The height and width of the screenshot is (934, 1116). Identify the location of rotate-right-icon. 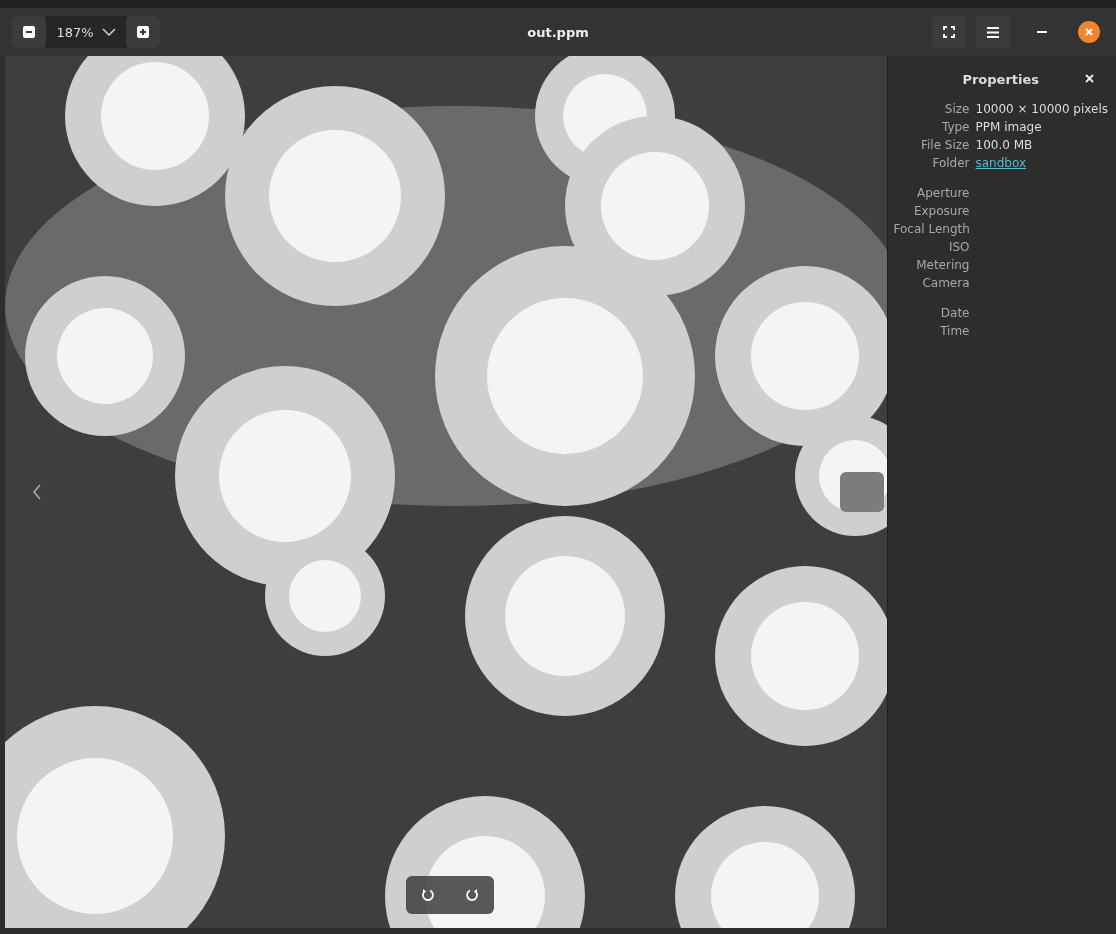
(472, 895).